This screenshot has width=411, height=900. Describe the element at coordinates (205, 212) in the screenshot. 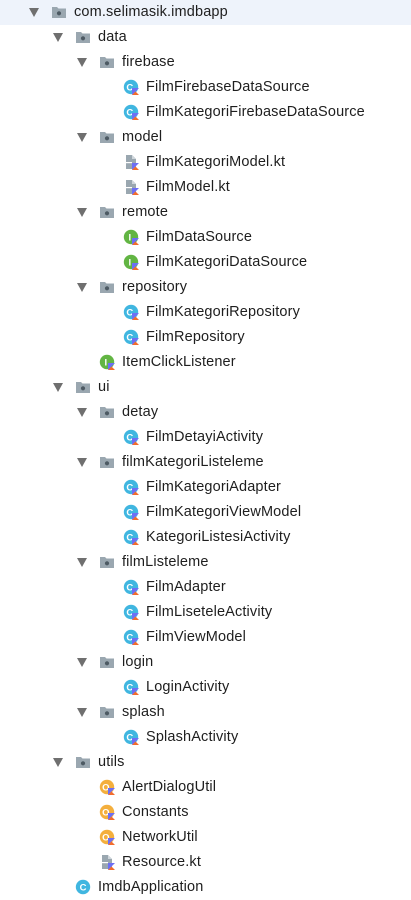

I see `tree-node-package: remote` at that location.